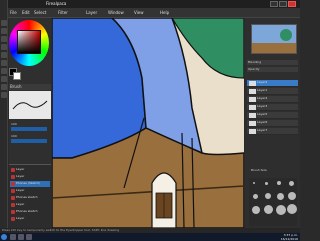 This screenshot has width=320, height=241. Describe the element at coordinates (63, 12) in the screenshot. I see `menu-filter: Filter` at that location.